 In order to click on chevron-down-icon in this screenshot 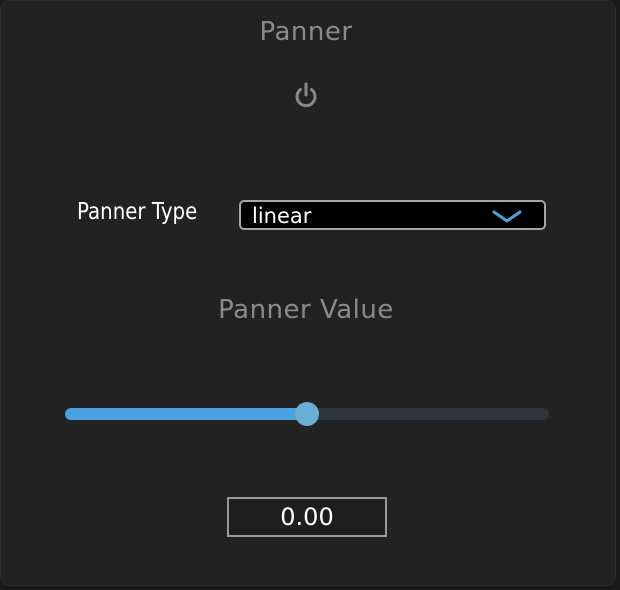, I will do `click(507, 216)`.